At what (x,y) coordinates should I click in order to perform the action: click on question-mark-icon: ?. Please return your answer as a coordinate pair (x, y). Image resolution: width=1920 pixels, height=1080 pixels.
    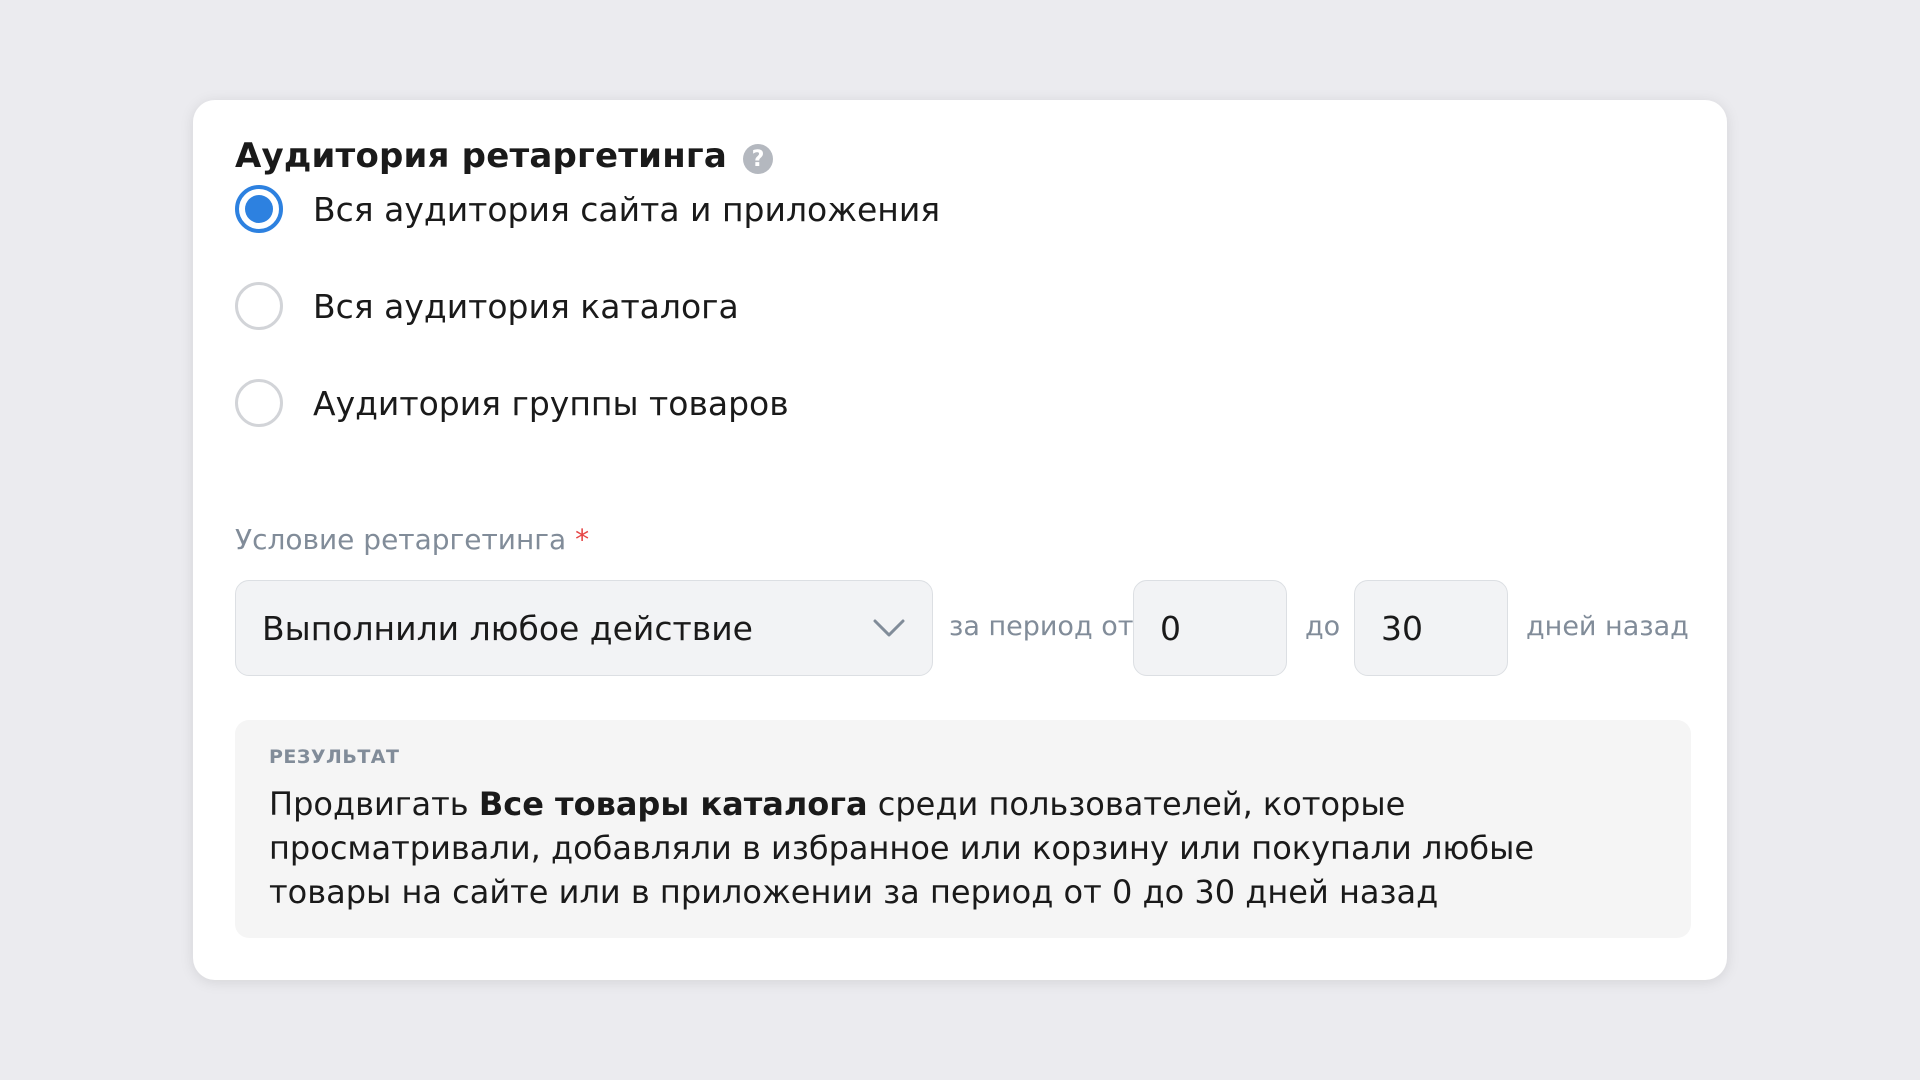
    Looking at the image, I should click on (758, 159).